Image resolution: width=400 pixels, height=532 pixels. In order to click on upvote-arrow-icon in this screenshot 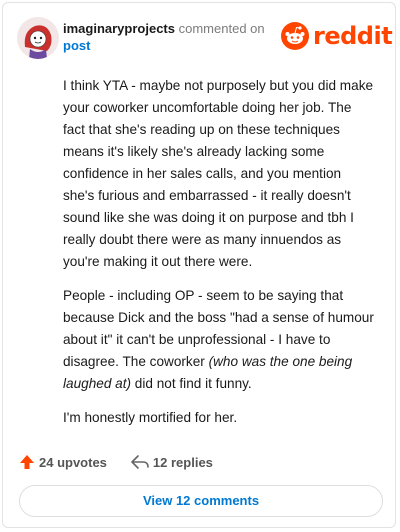, I will do `click(27, 462)`.